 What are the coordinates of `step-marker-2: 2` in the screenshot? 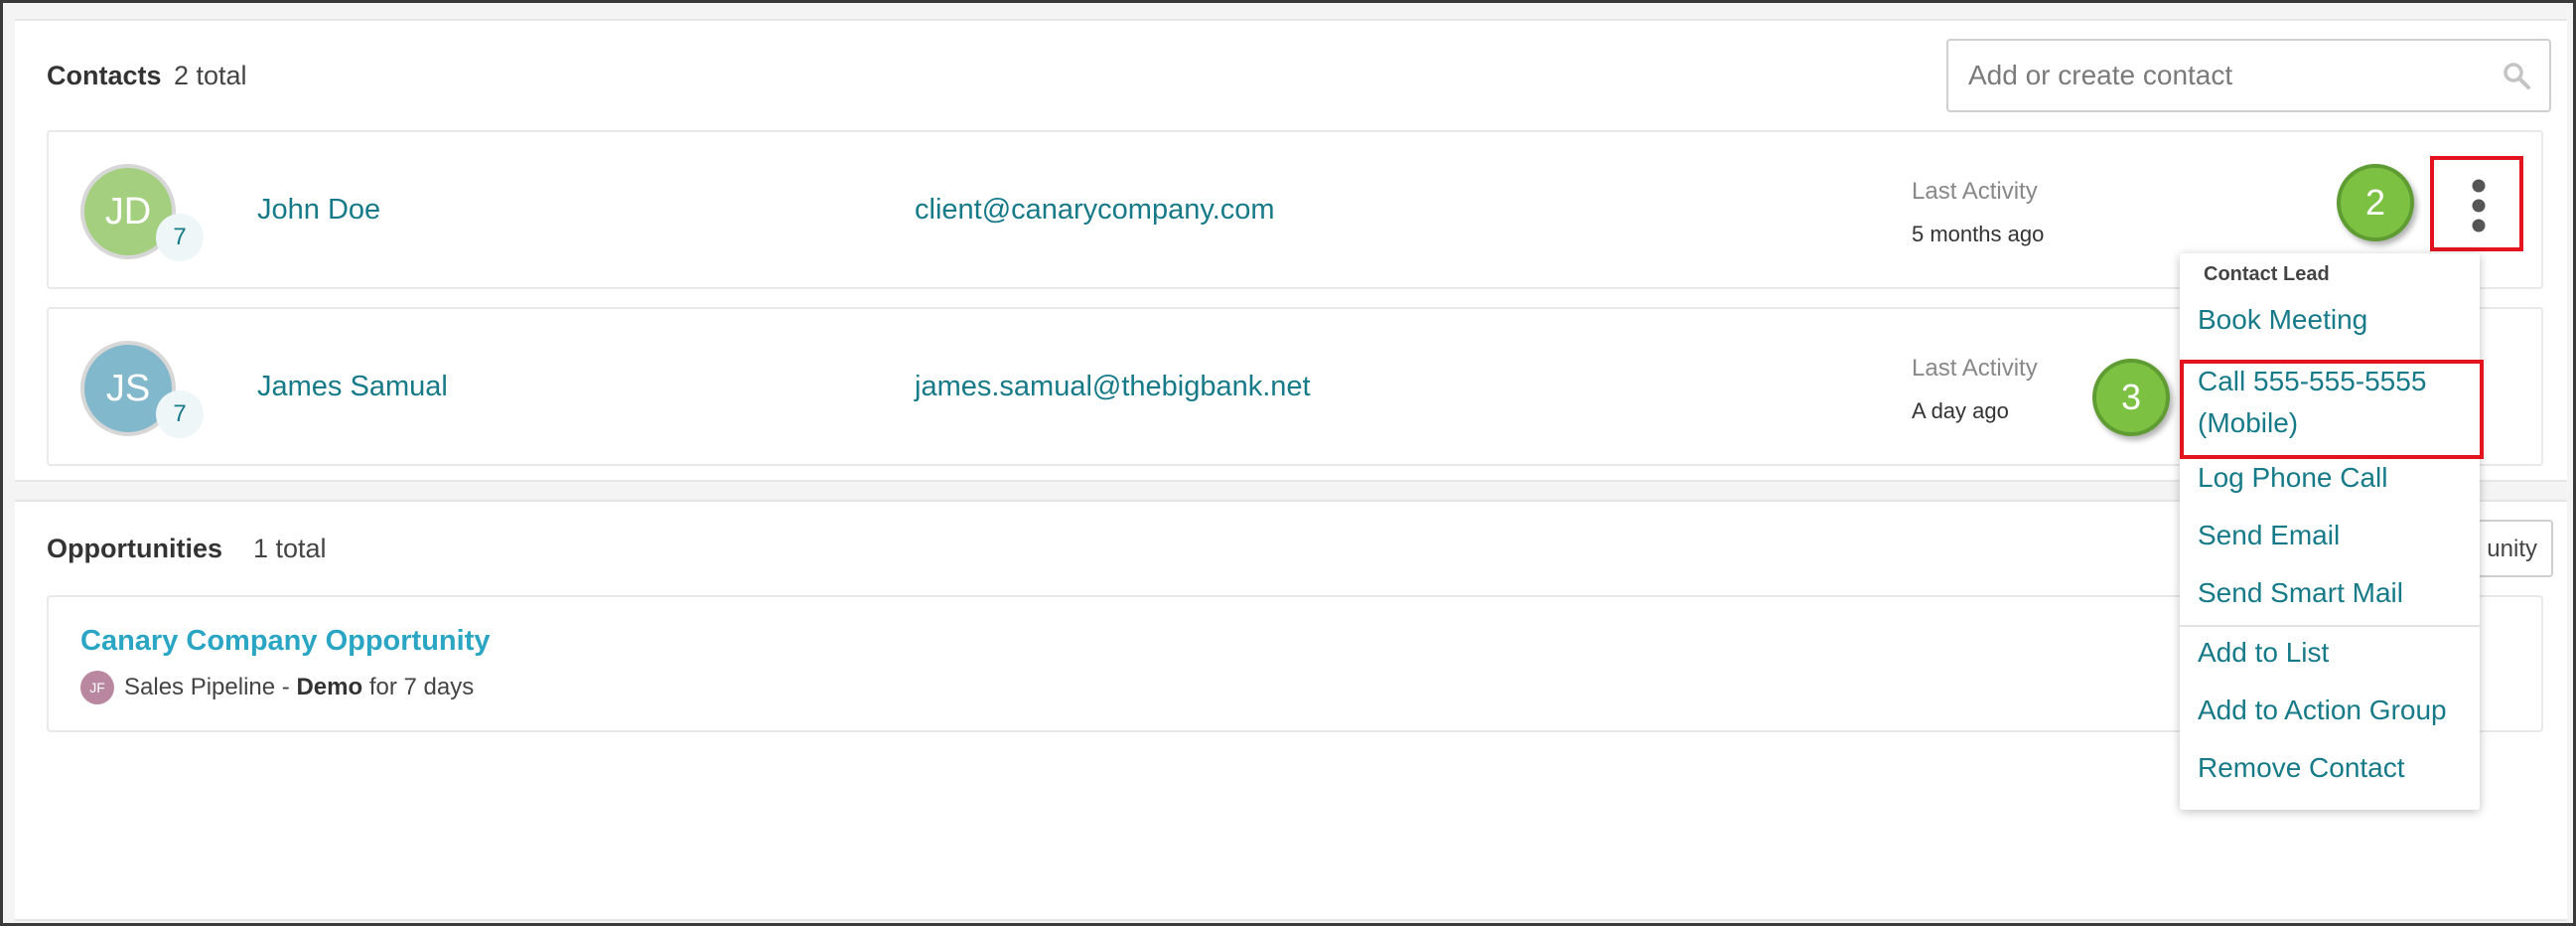 It's located at (2375, 202).